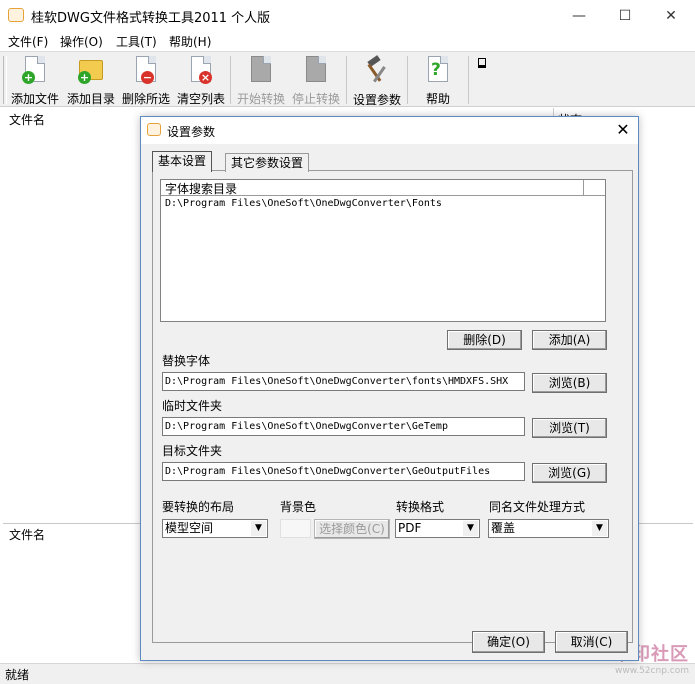  Describe the element at coordinates (81, 41) in the screenshot. I see `menu-operate: 操作(O)` at that location.